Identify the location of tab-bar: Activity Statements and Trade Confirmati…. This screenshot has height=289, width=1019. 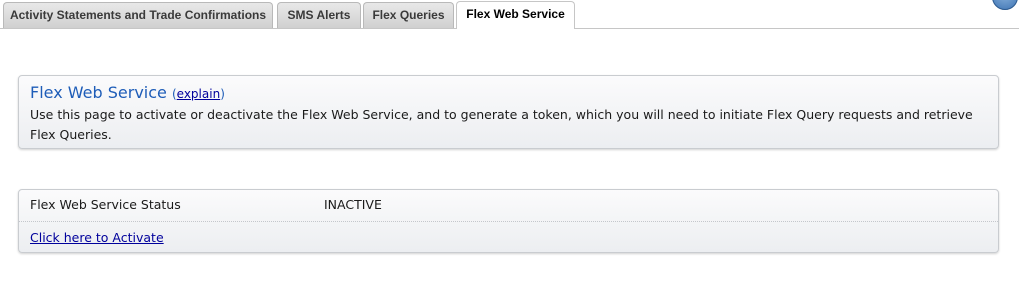
(509, 14).